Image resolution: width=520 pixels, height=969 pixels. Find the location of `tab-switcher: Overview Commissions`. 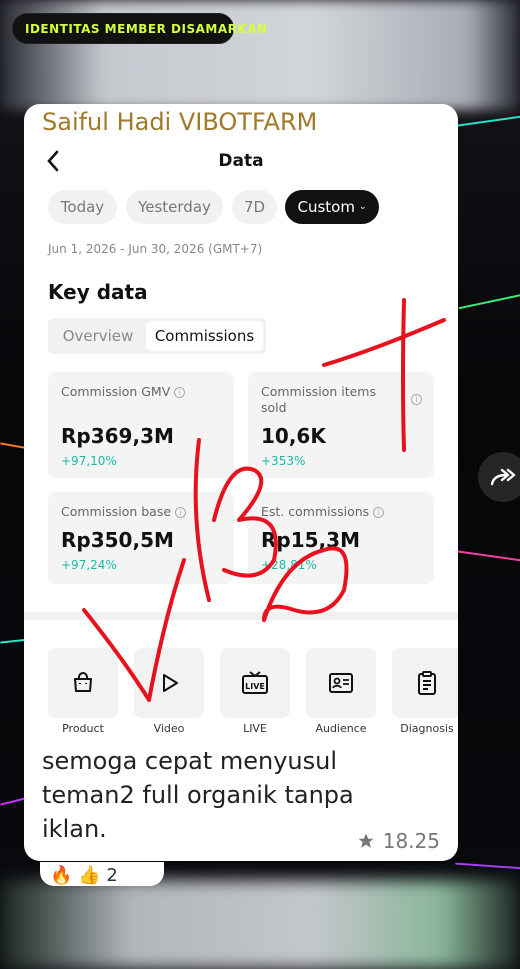

tab-switcher: Overview Commissions is located at coordinates (157, 336).